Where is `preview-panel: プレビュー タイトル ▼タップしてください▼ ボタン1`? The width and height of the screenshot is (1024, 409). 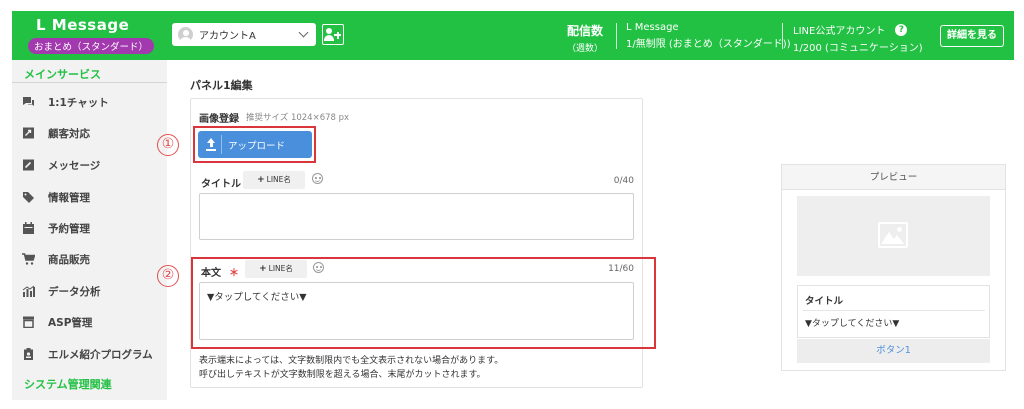 preview-panel: プレビュー タイトル ▼タップしてください▼ ボタン1 is located at coordinates (893, 267).